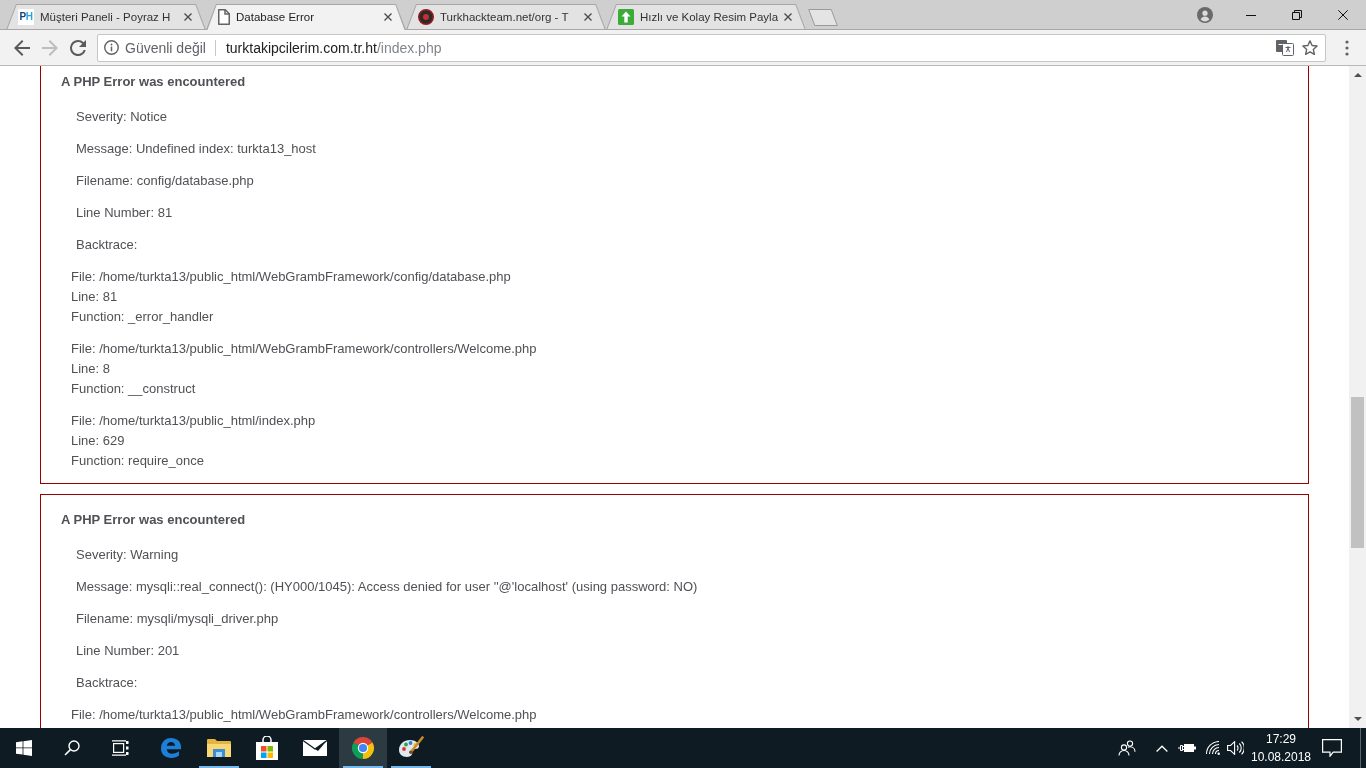 Image resolution: width=1366 pixels, height=768 pixels. Describe the element at coordinates (1235, 748) in the screenshot. I see `speaker-icon` at that location.